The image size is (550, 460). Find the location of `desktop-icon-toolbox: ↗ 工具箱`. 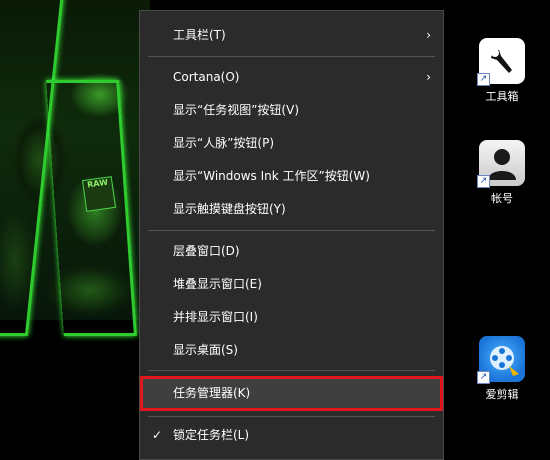

desktop-icon-toolbox: ↗ 工具箱 is located at coordinates (502, 70).